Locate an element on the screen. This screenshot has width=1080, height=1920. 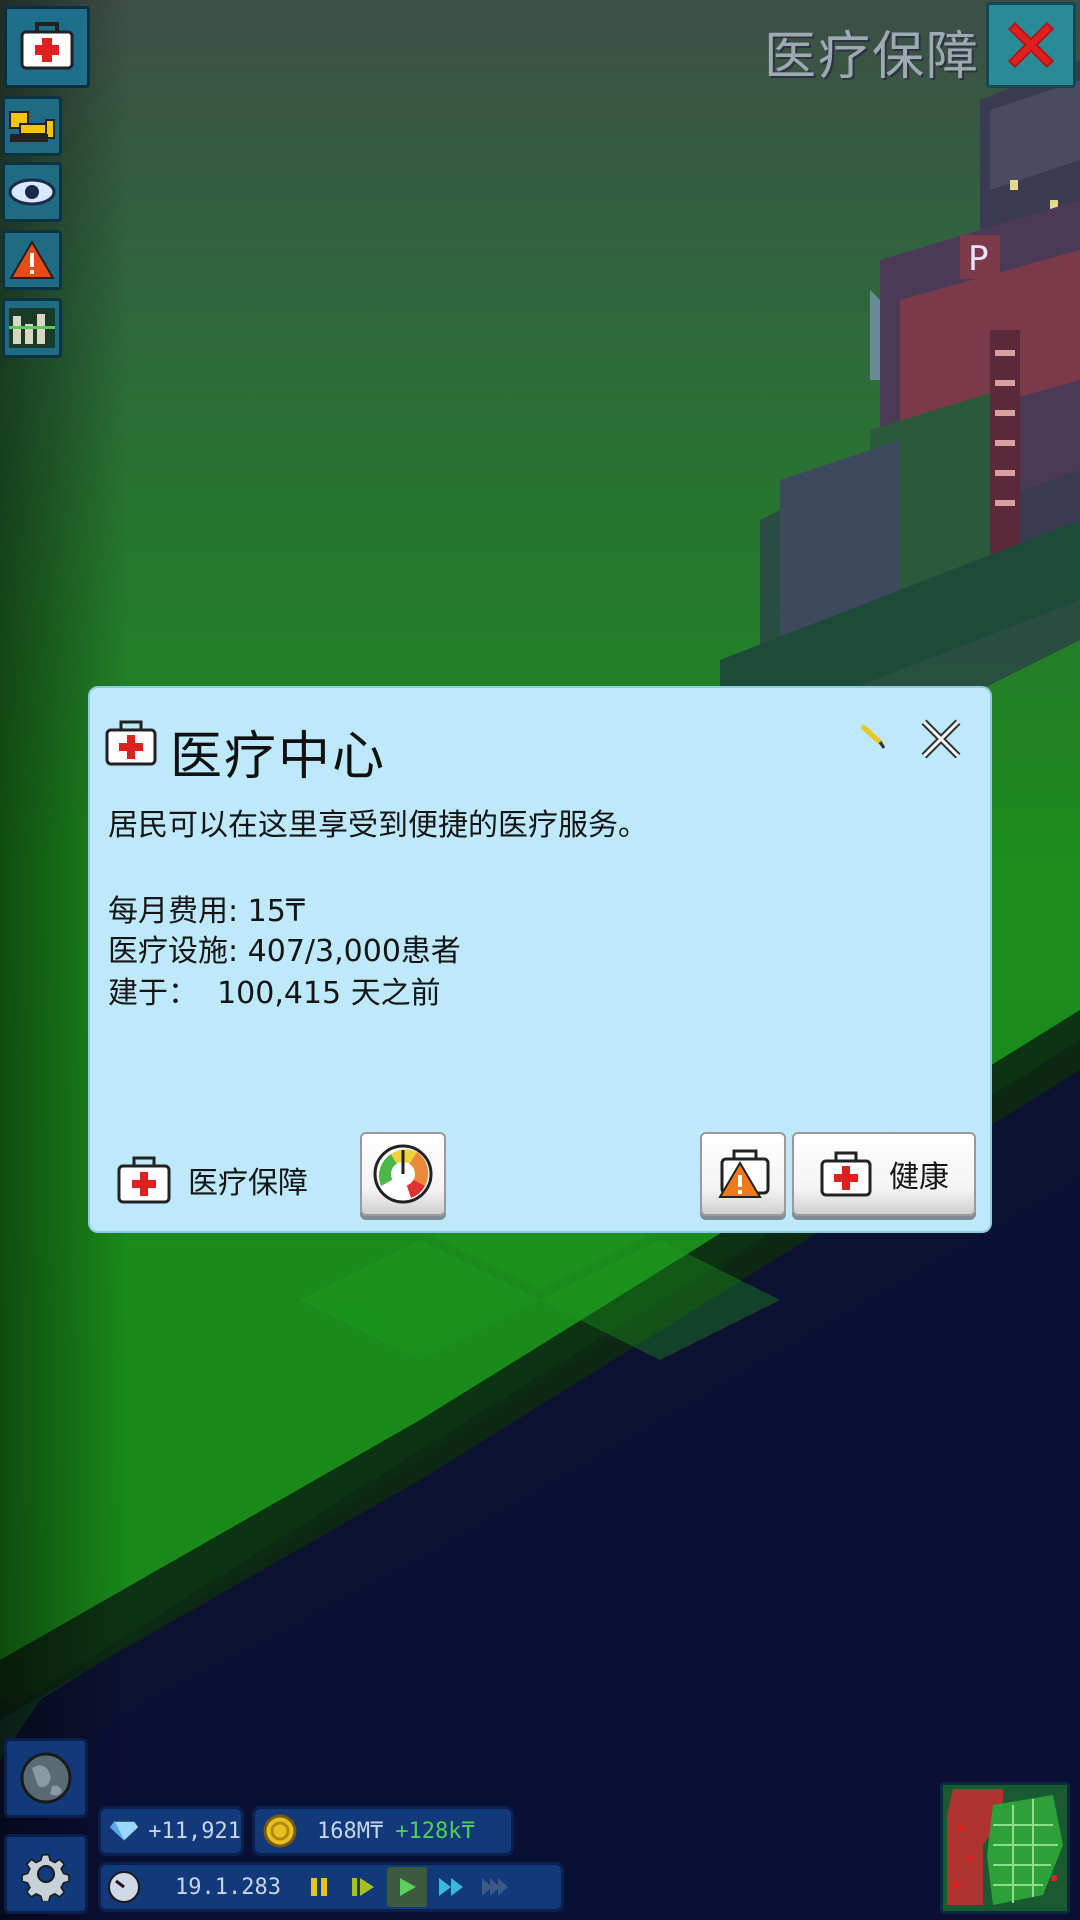
overlay-title: 医疗保障 is located at coordinates (871, 57).